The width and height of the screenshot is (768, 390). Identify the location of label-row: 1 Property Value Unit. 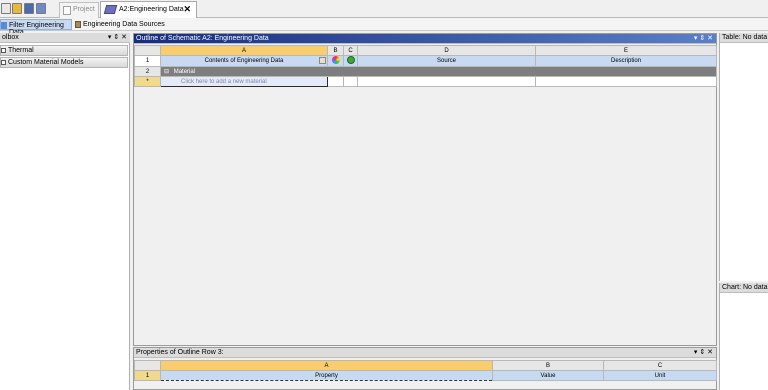
(425, 375).